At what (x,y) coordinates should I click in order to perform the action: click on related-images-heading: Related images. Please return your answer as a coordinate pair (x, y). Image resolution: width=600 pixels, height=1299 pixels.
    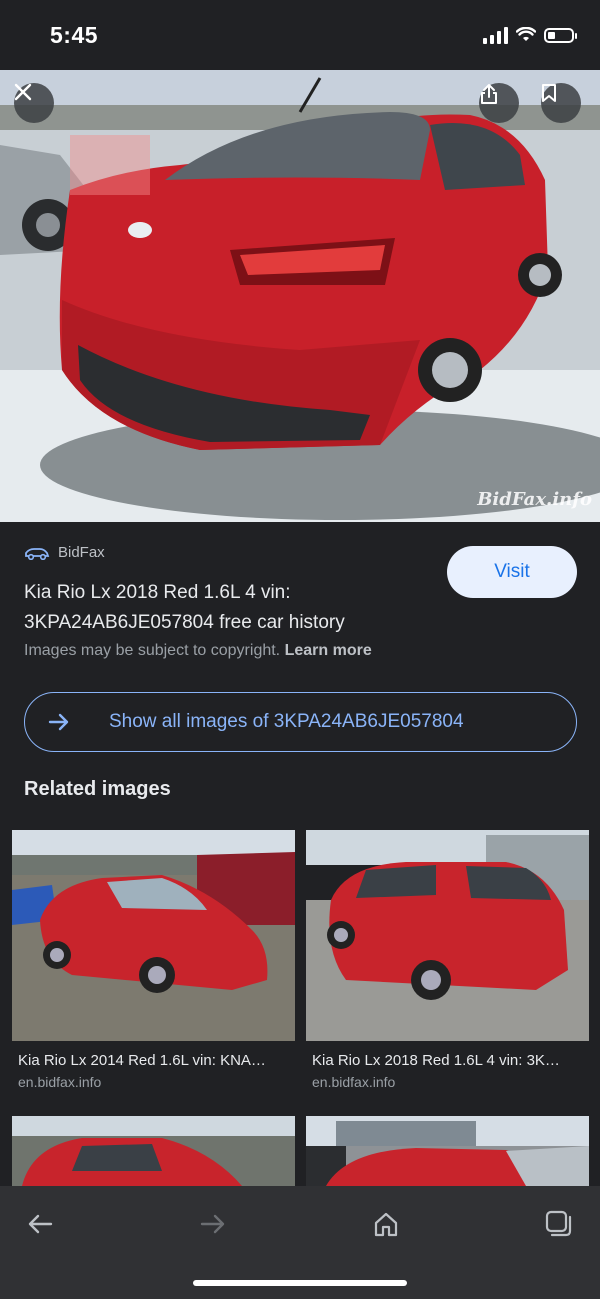
    Looking at the image, I should click on (97, 789).